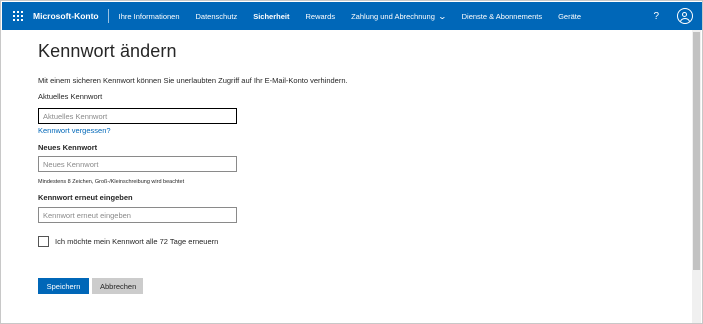 The image size is (703, 324). I want to click on nav-item-dienste-abonnements: Dienste & Abonnements, so click(502, 16).